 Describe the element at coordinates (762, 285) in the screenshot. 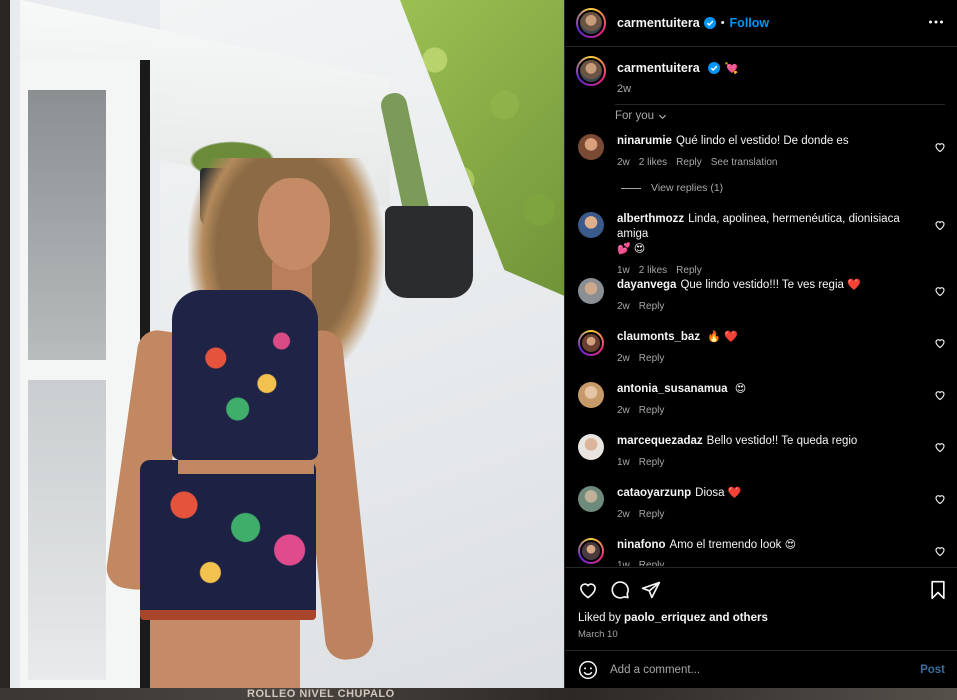

I see `comment-text: Que lindo vestido!!! Te ves regia` at that location.